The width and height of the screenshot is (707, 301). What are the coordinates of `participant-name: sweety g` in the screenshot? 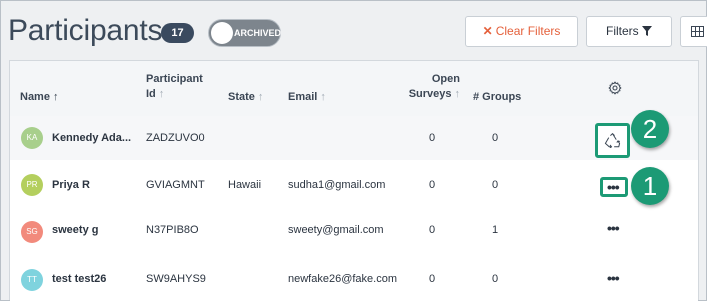 It's located at (75, 230).